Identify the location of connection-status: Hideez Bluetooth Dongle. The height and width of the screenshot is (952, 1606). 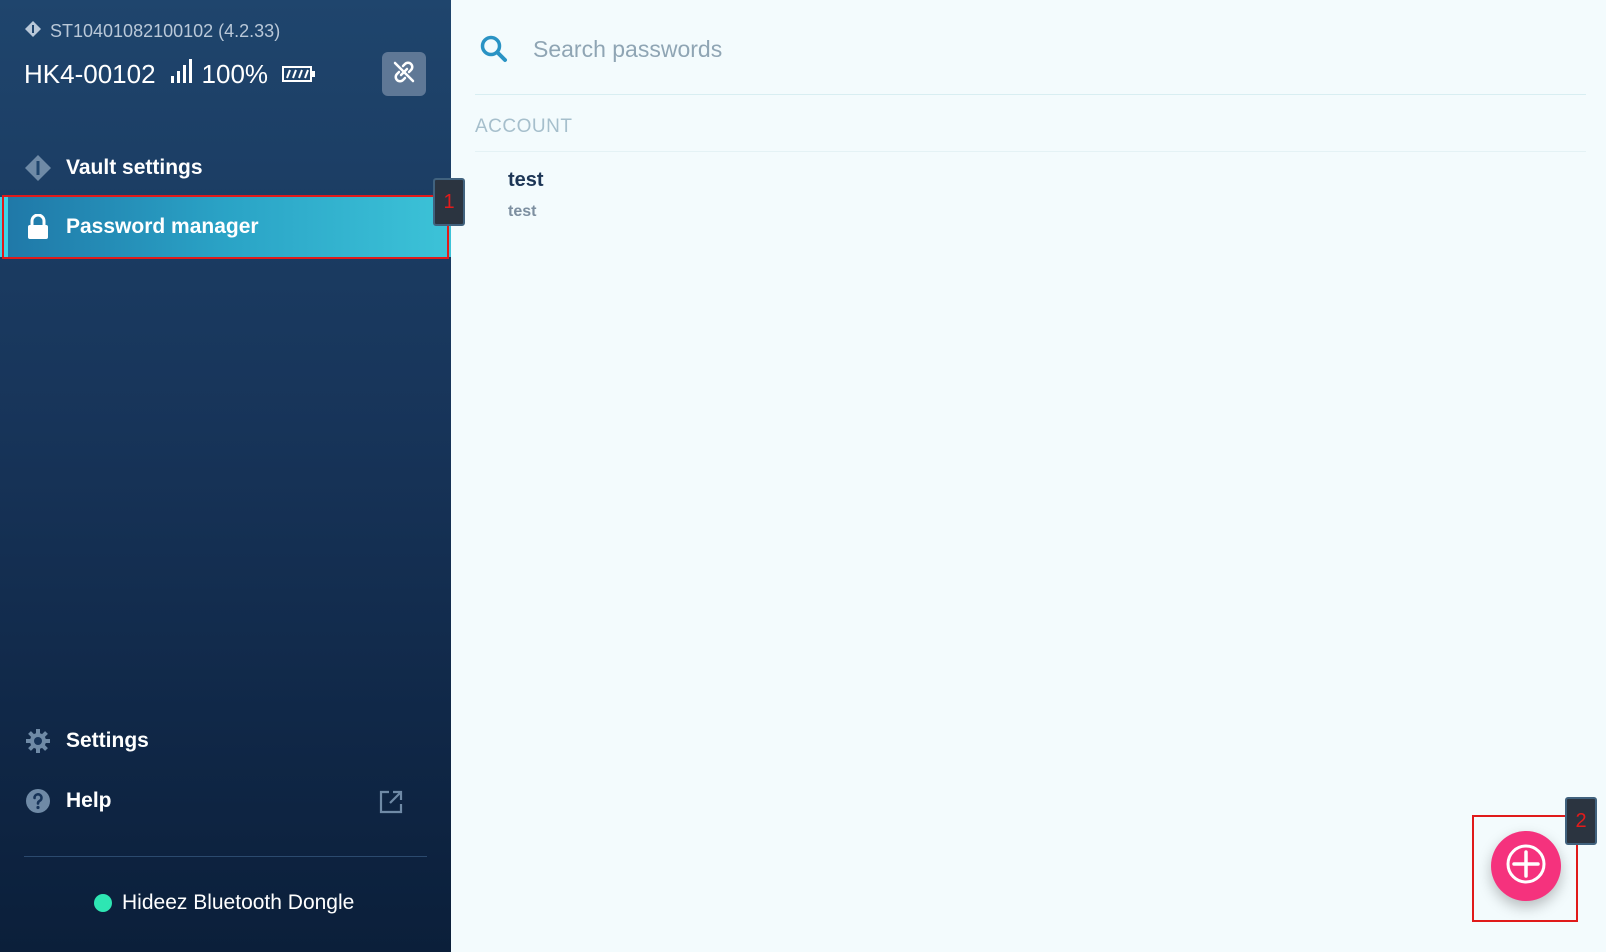
(224, 903).